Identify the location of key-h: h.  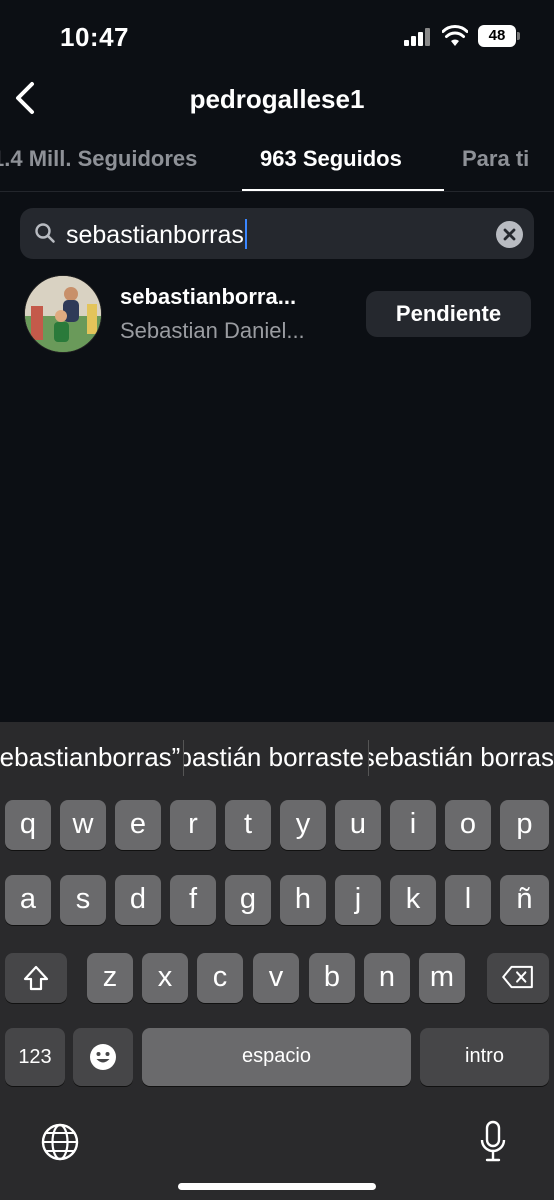
(303, 900).